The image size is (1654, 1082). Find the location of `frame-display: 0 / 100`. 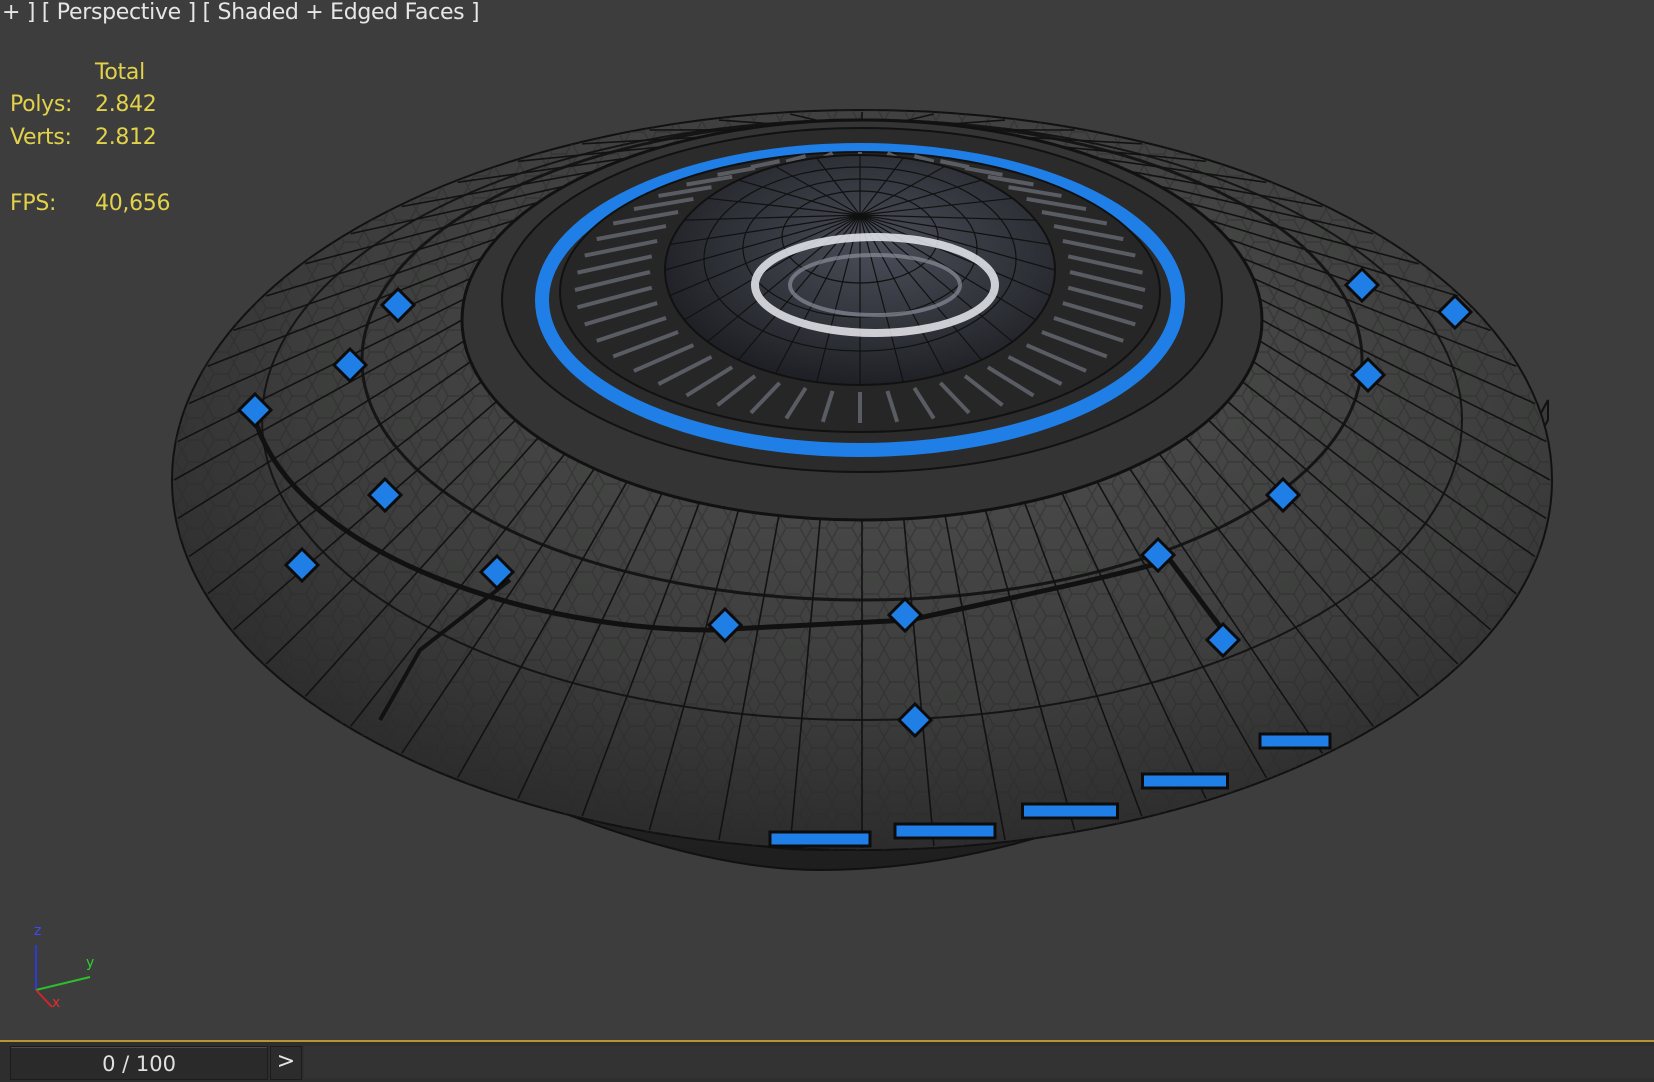

frame-display: 0 / 100 is located at coordinates (139, 1064).